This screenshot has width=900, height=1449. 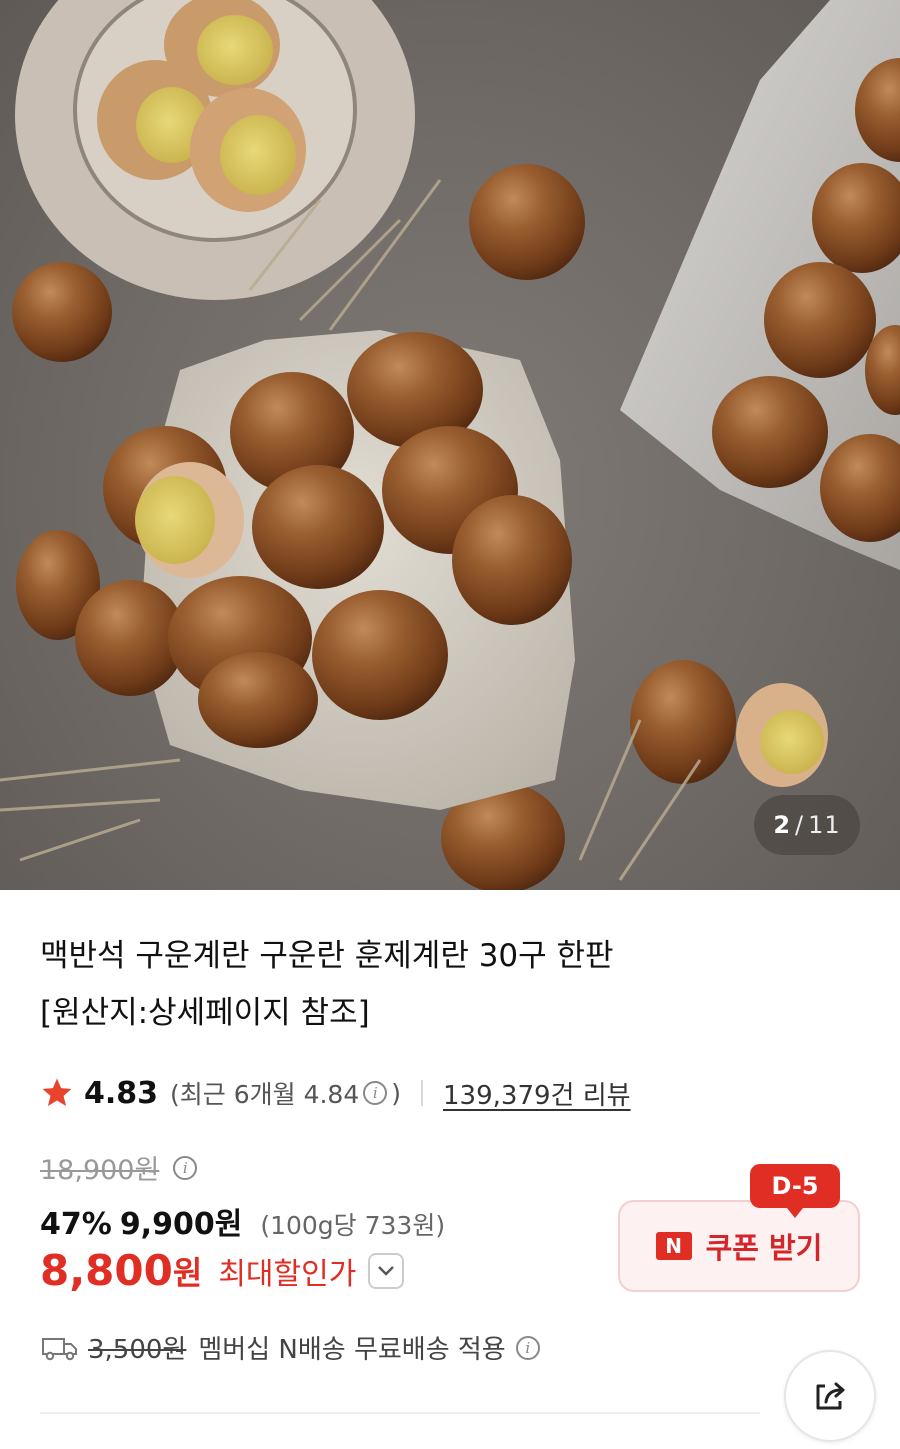 I want to click on delivery-info-icon: i, so click(x=527, y=1347).